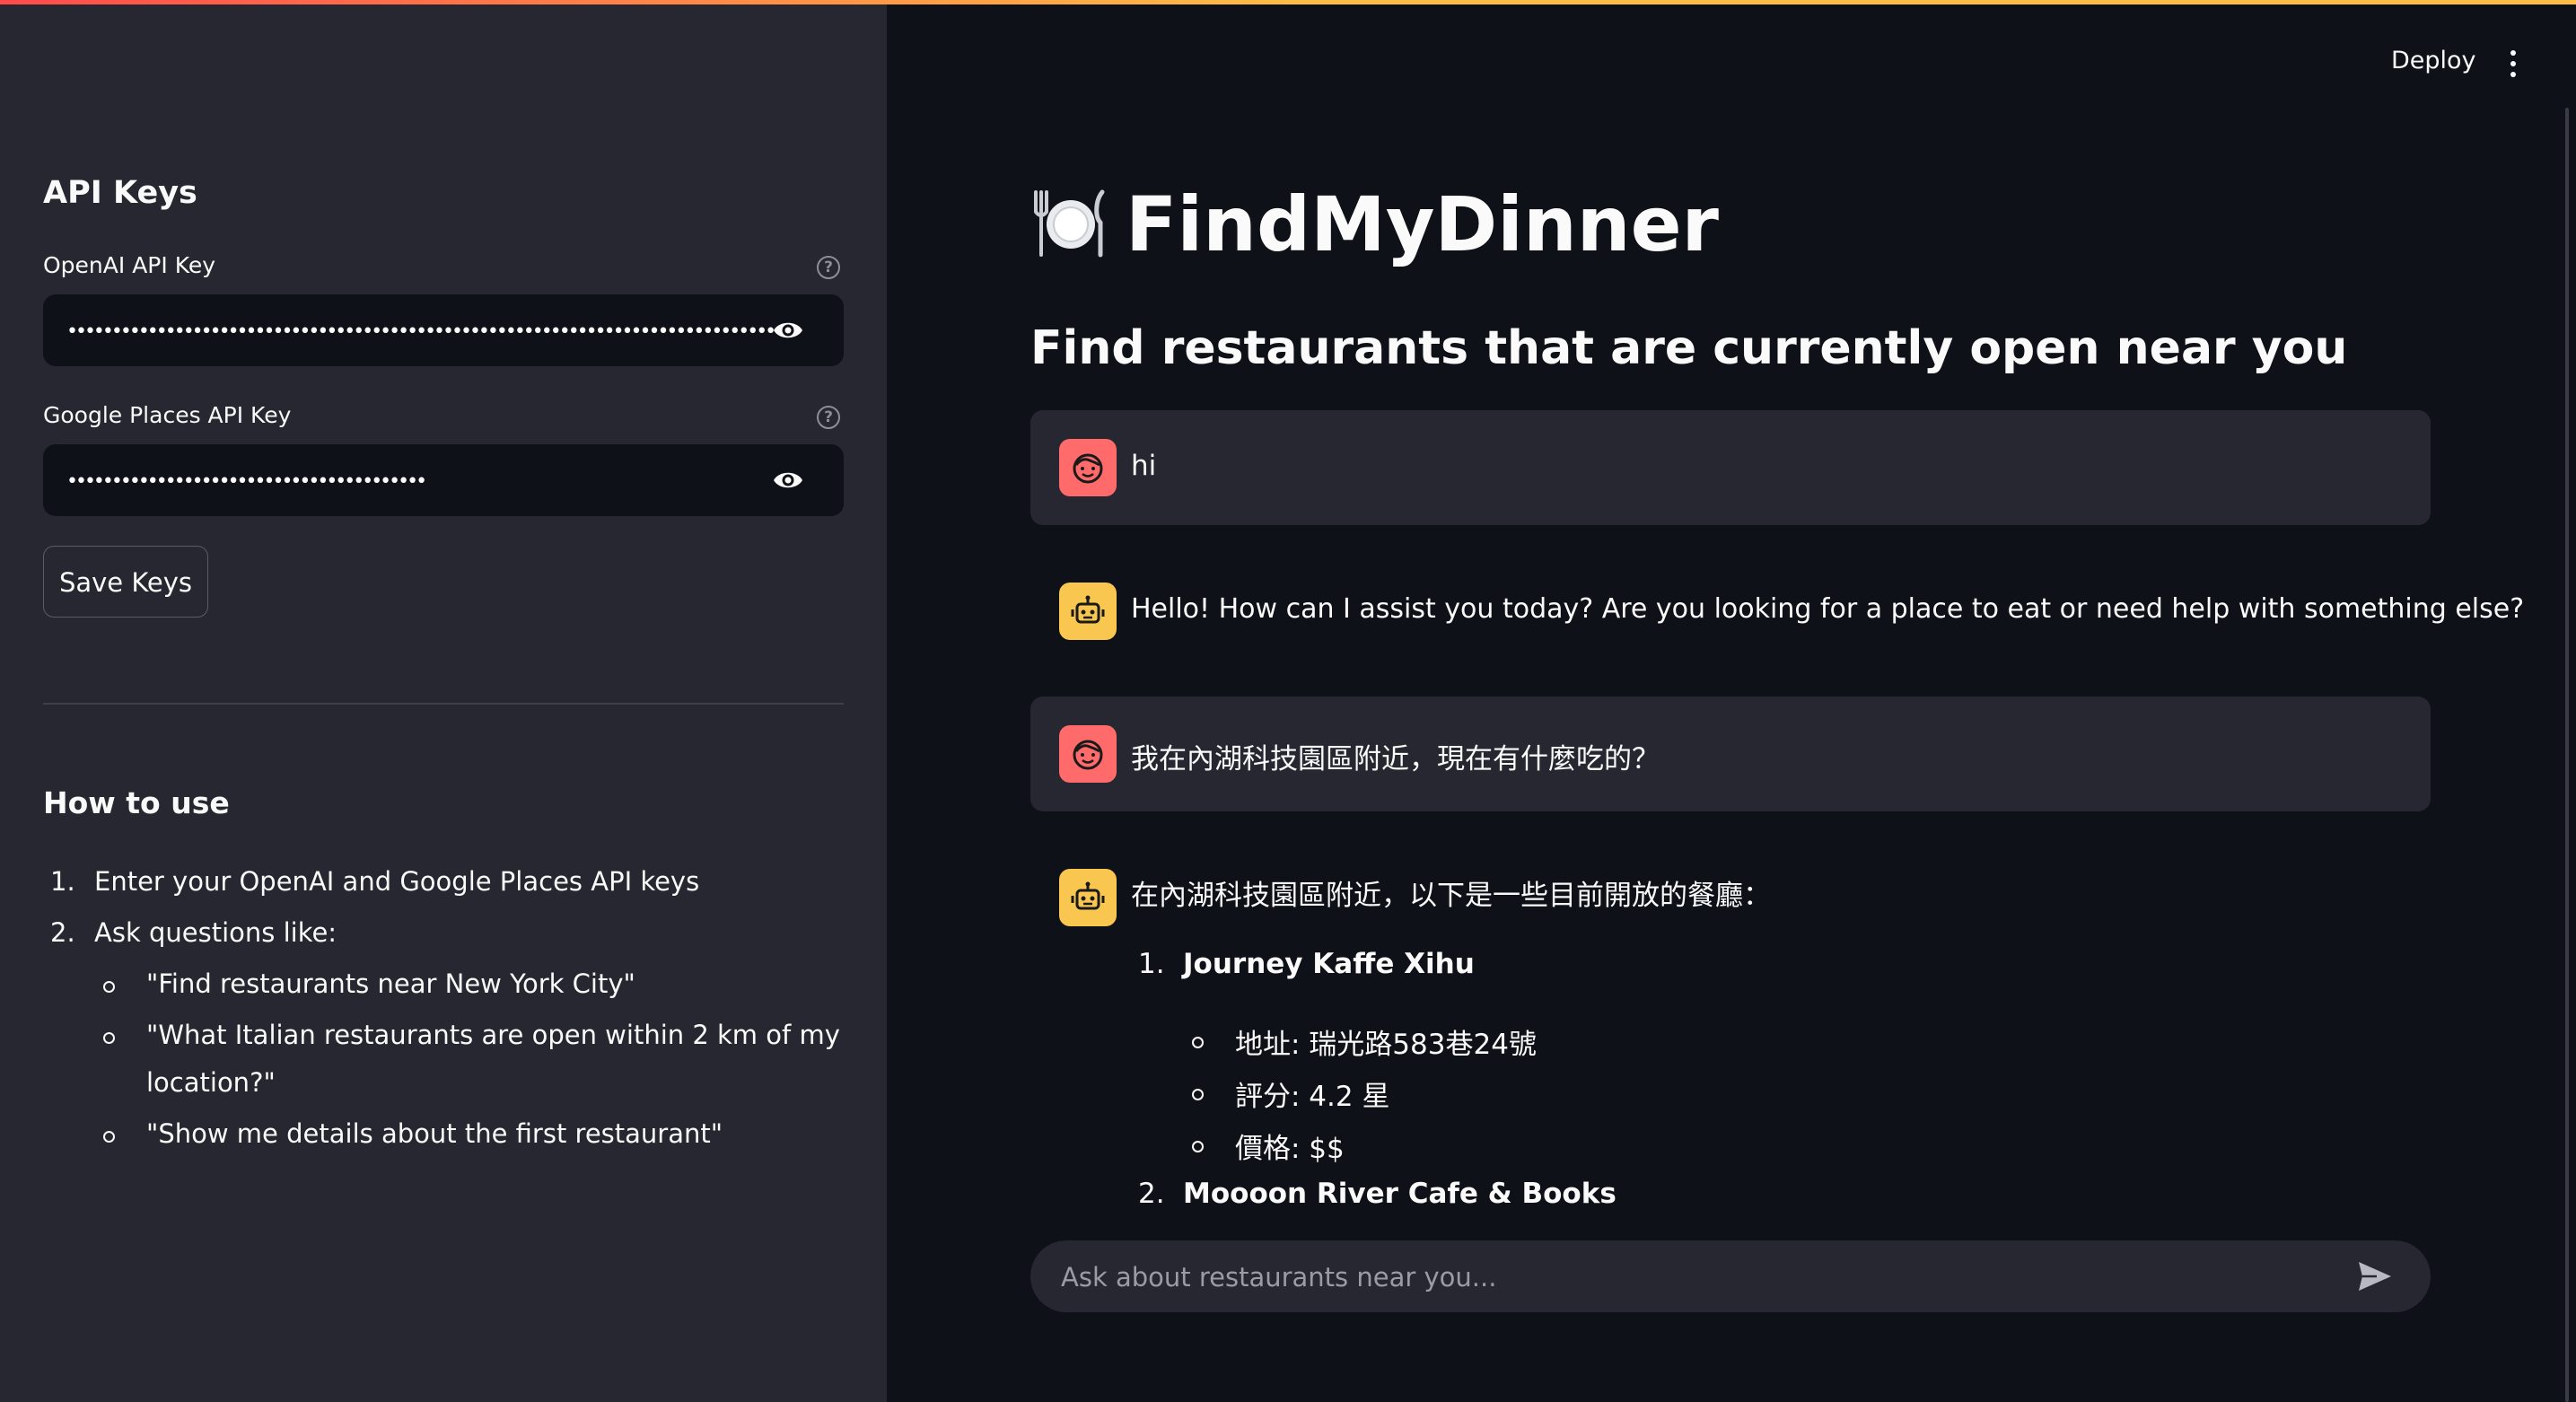  What do you see at coordinates (1312, 1097) in the screenshot?
I see `restaurant-rating: 評分: 4.2 星` at bounding box center [1312, 1097].